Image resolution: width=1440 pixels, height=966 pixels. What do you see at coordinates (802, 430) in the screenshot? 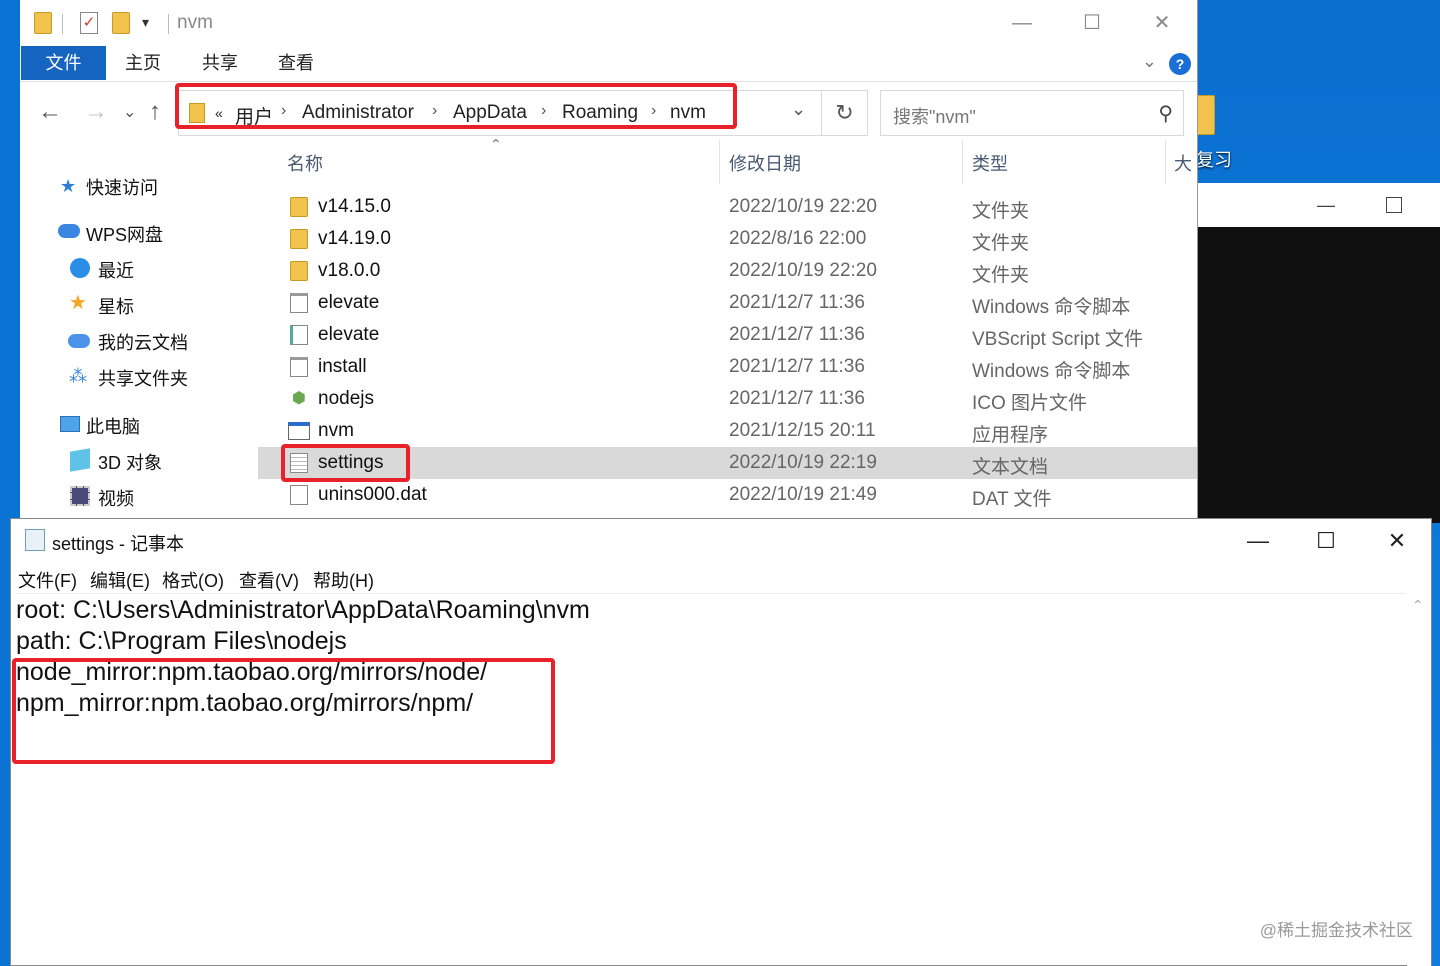
I see `file-date: 2021/12/15 20:11` at bounding box center [802, 430].